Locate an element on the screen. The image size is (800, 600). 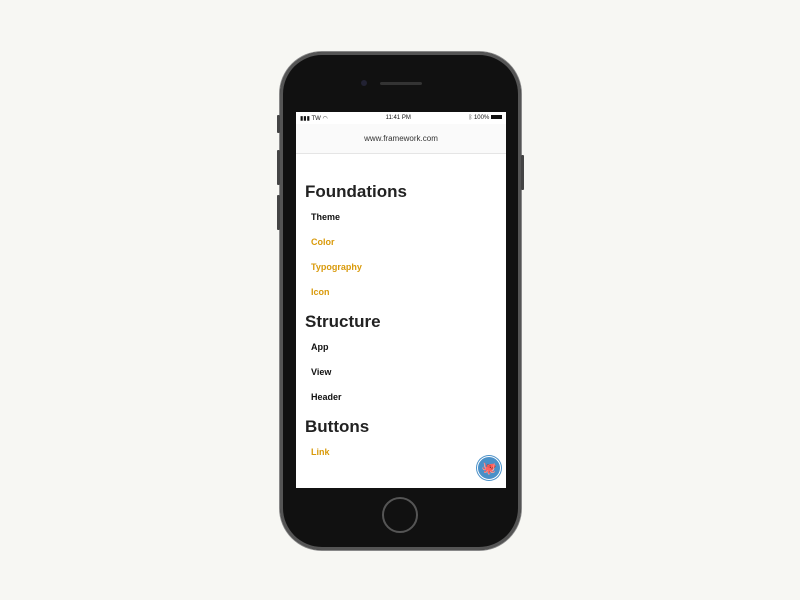
carrier-signal: ▮▮▮ TW ◠ is located at coordinates (314, 118).